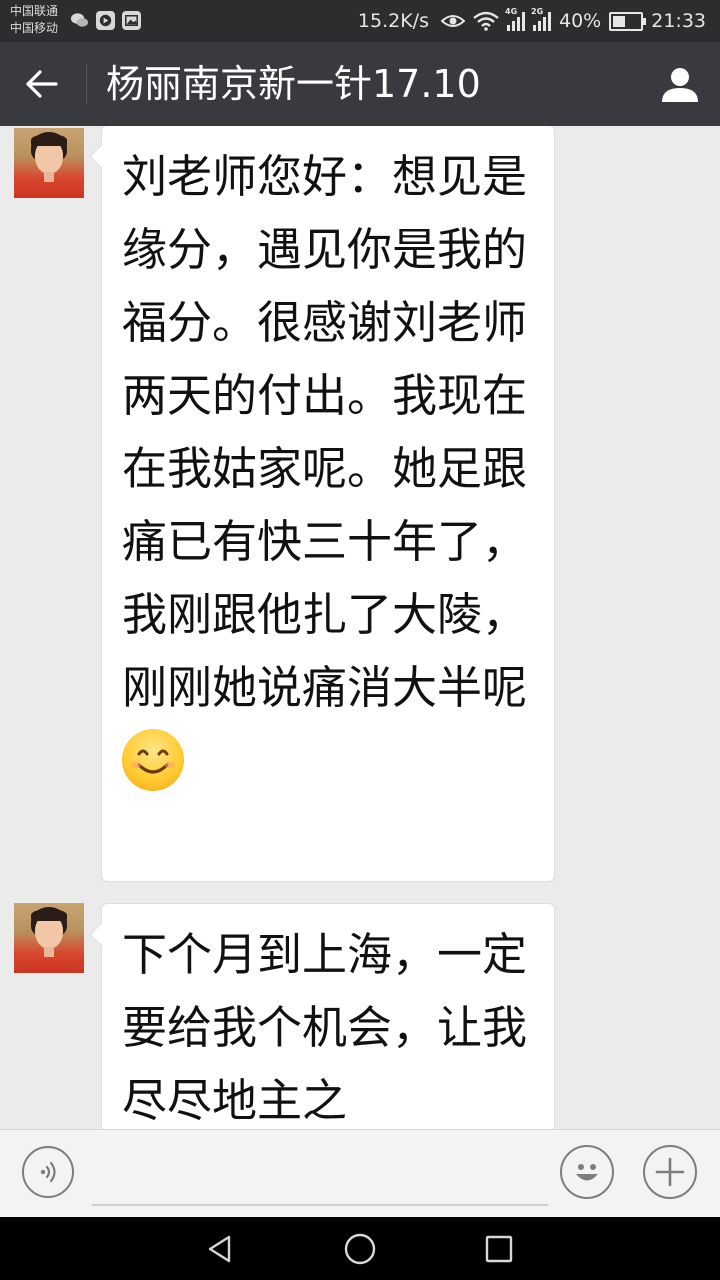 The image size is (720, 1280). Describe the element at coordinates (293, 84) in the screenshot. I see `chat-title: 杨丽南京新一针17.10` at that location.